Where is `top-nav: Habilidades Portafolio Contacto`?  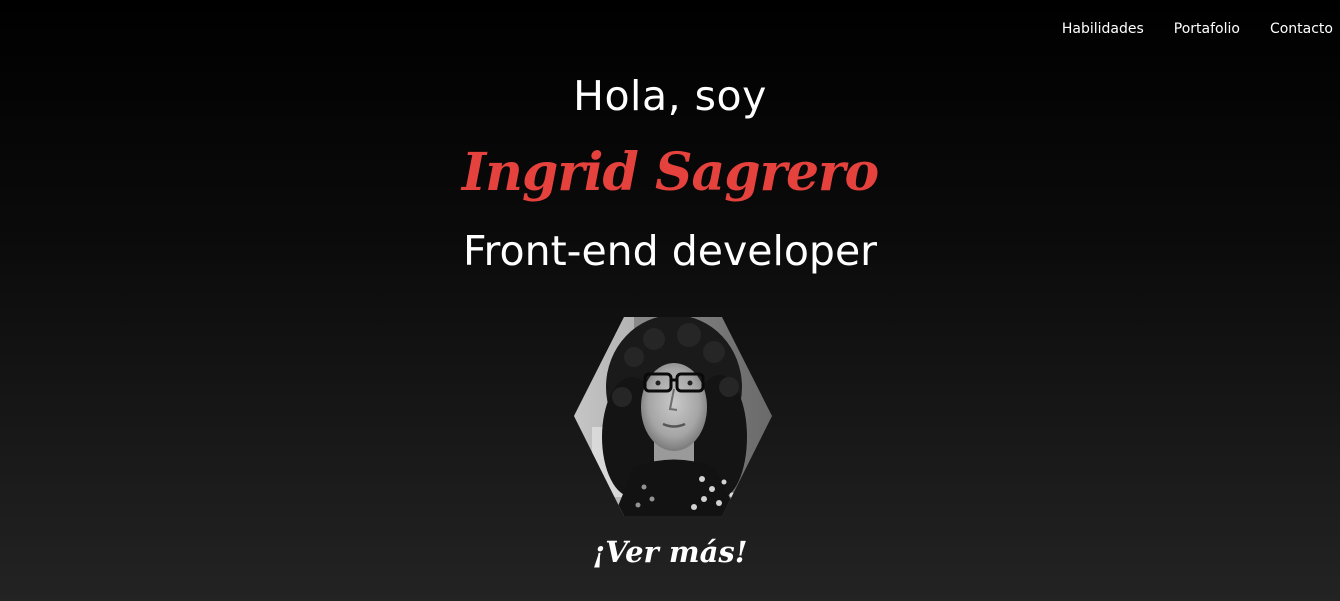 top-nav: Habilidades Portafolio Contacto is located at coordinates (1182, 29).